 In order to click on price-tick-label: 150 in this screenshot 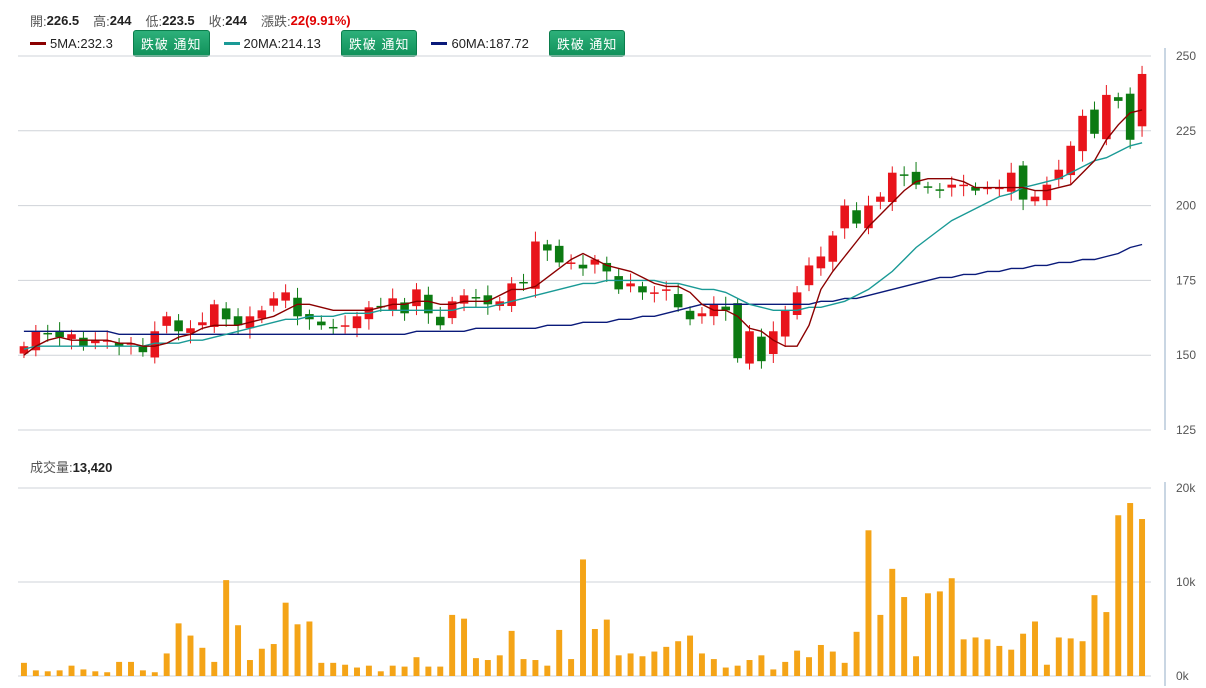, I will do `click(1186, 355)`.